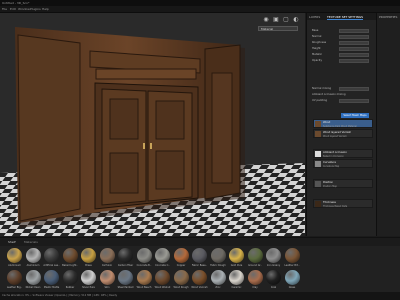 Image resolution: width=400 pixels, height=300 pixels. Describe the element at coordinates (31, 242) in the screenshot. I see `tab-materials: Materials` at that location.